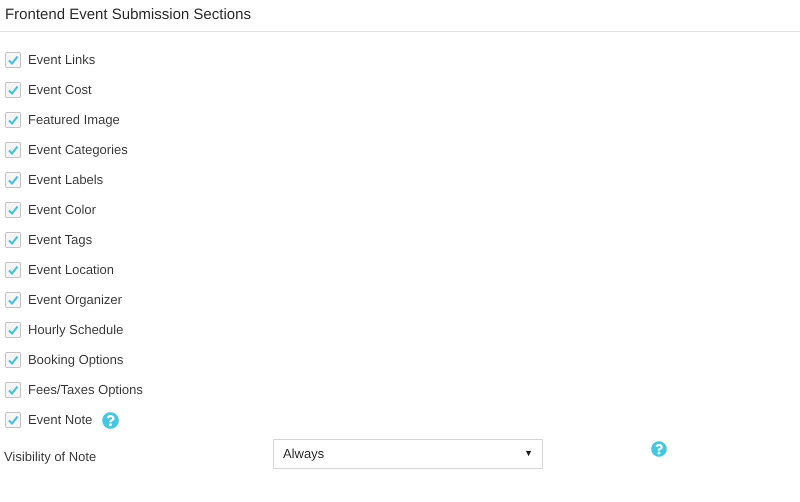 The height and width of the screenshot is (502, 800). Describe the element at coordinates (76, 330) in the screenshot. I see `option-label: Hourly Schedule` at that location.